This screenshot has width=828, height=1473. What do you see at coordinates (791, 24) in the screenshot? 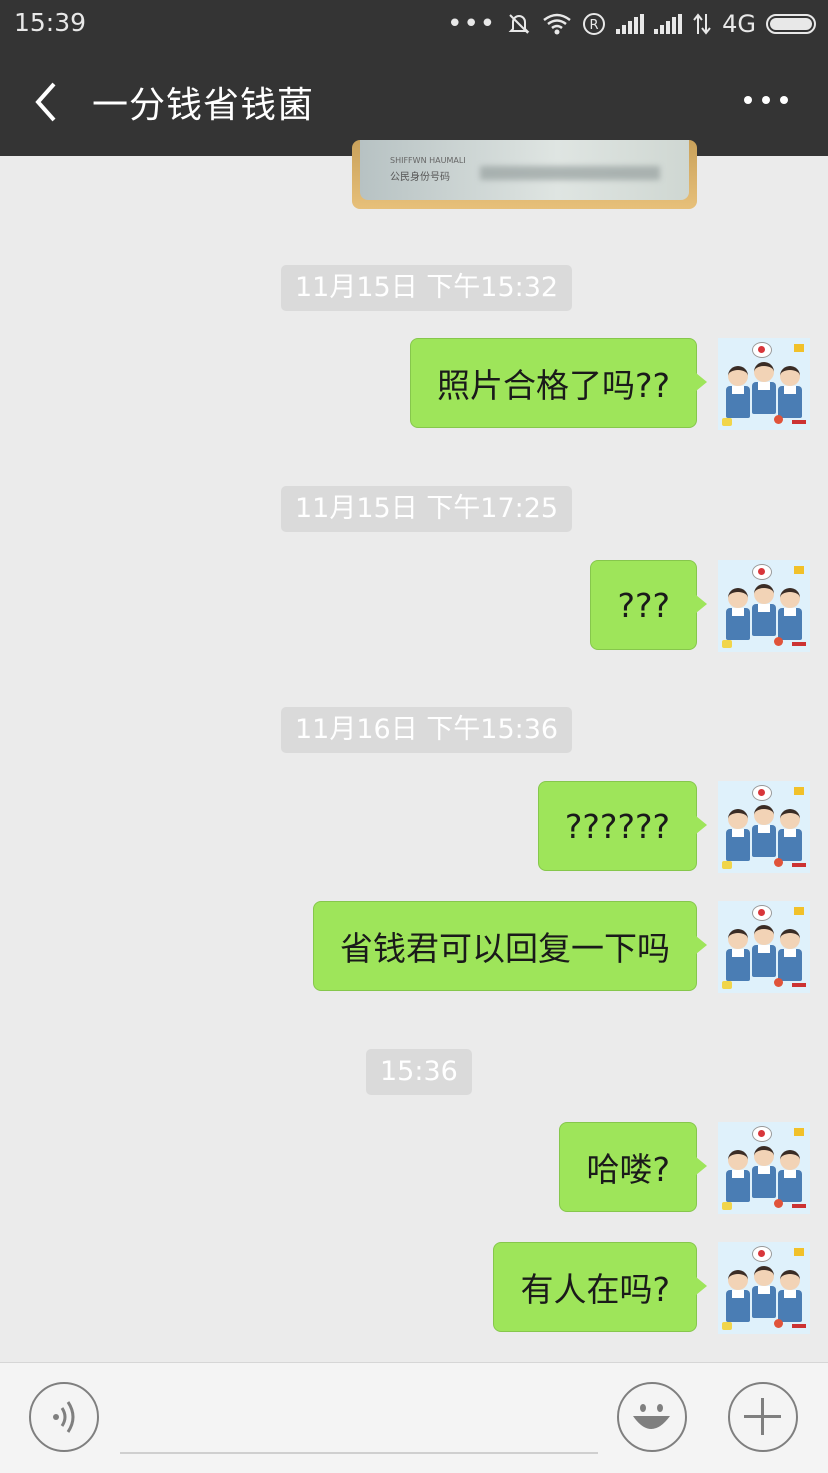
I see `battery-icon` at bounding box center [791, 24].